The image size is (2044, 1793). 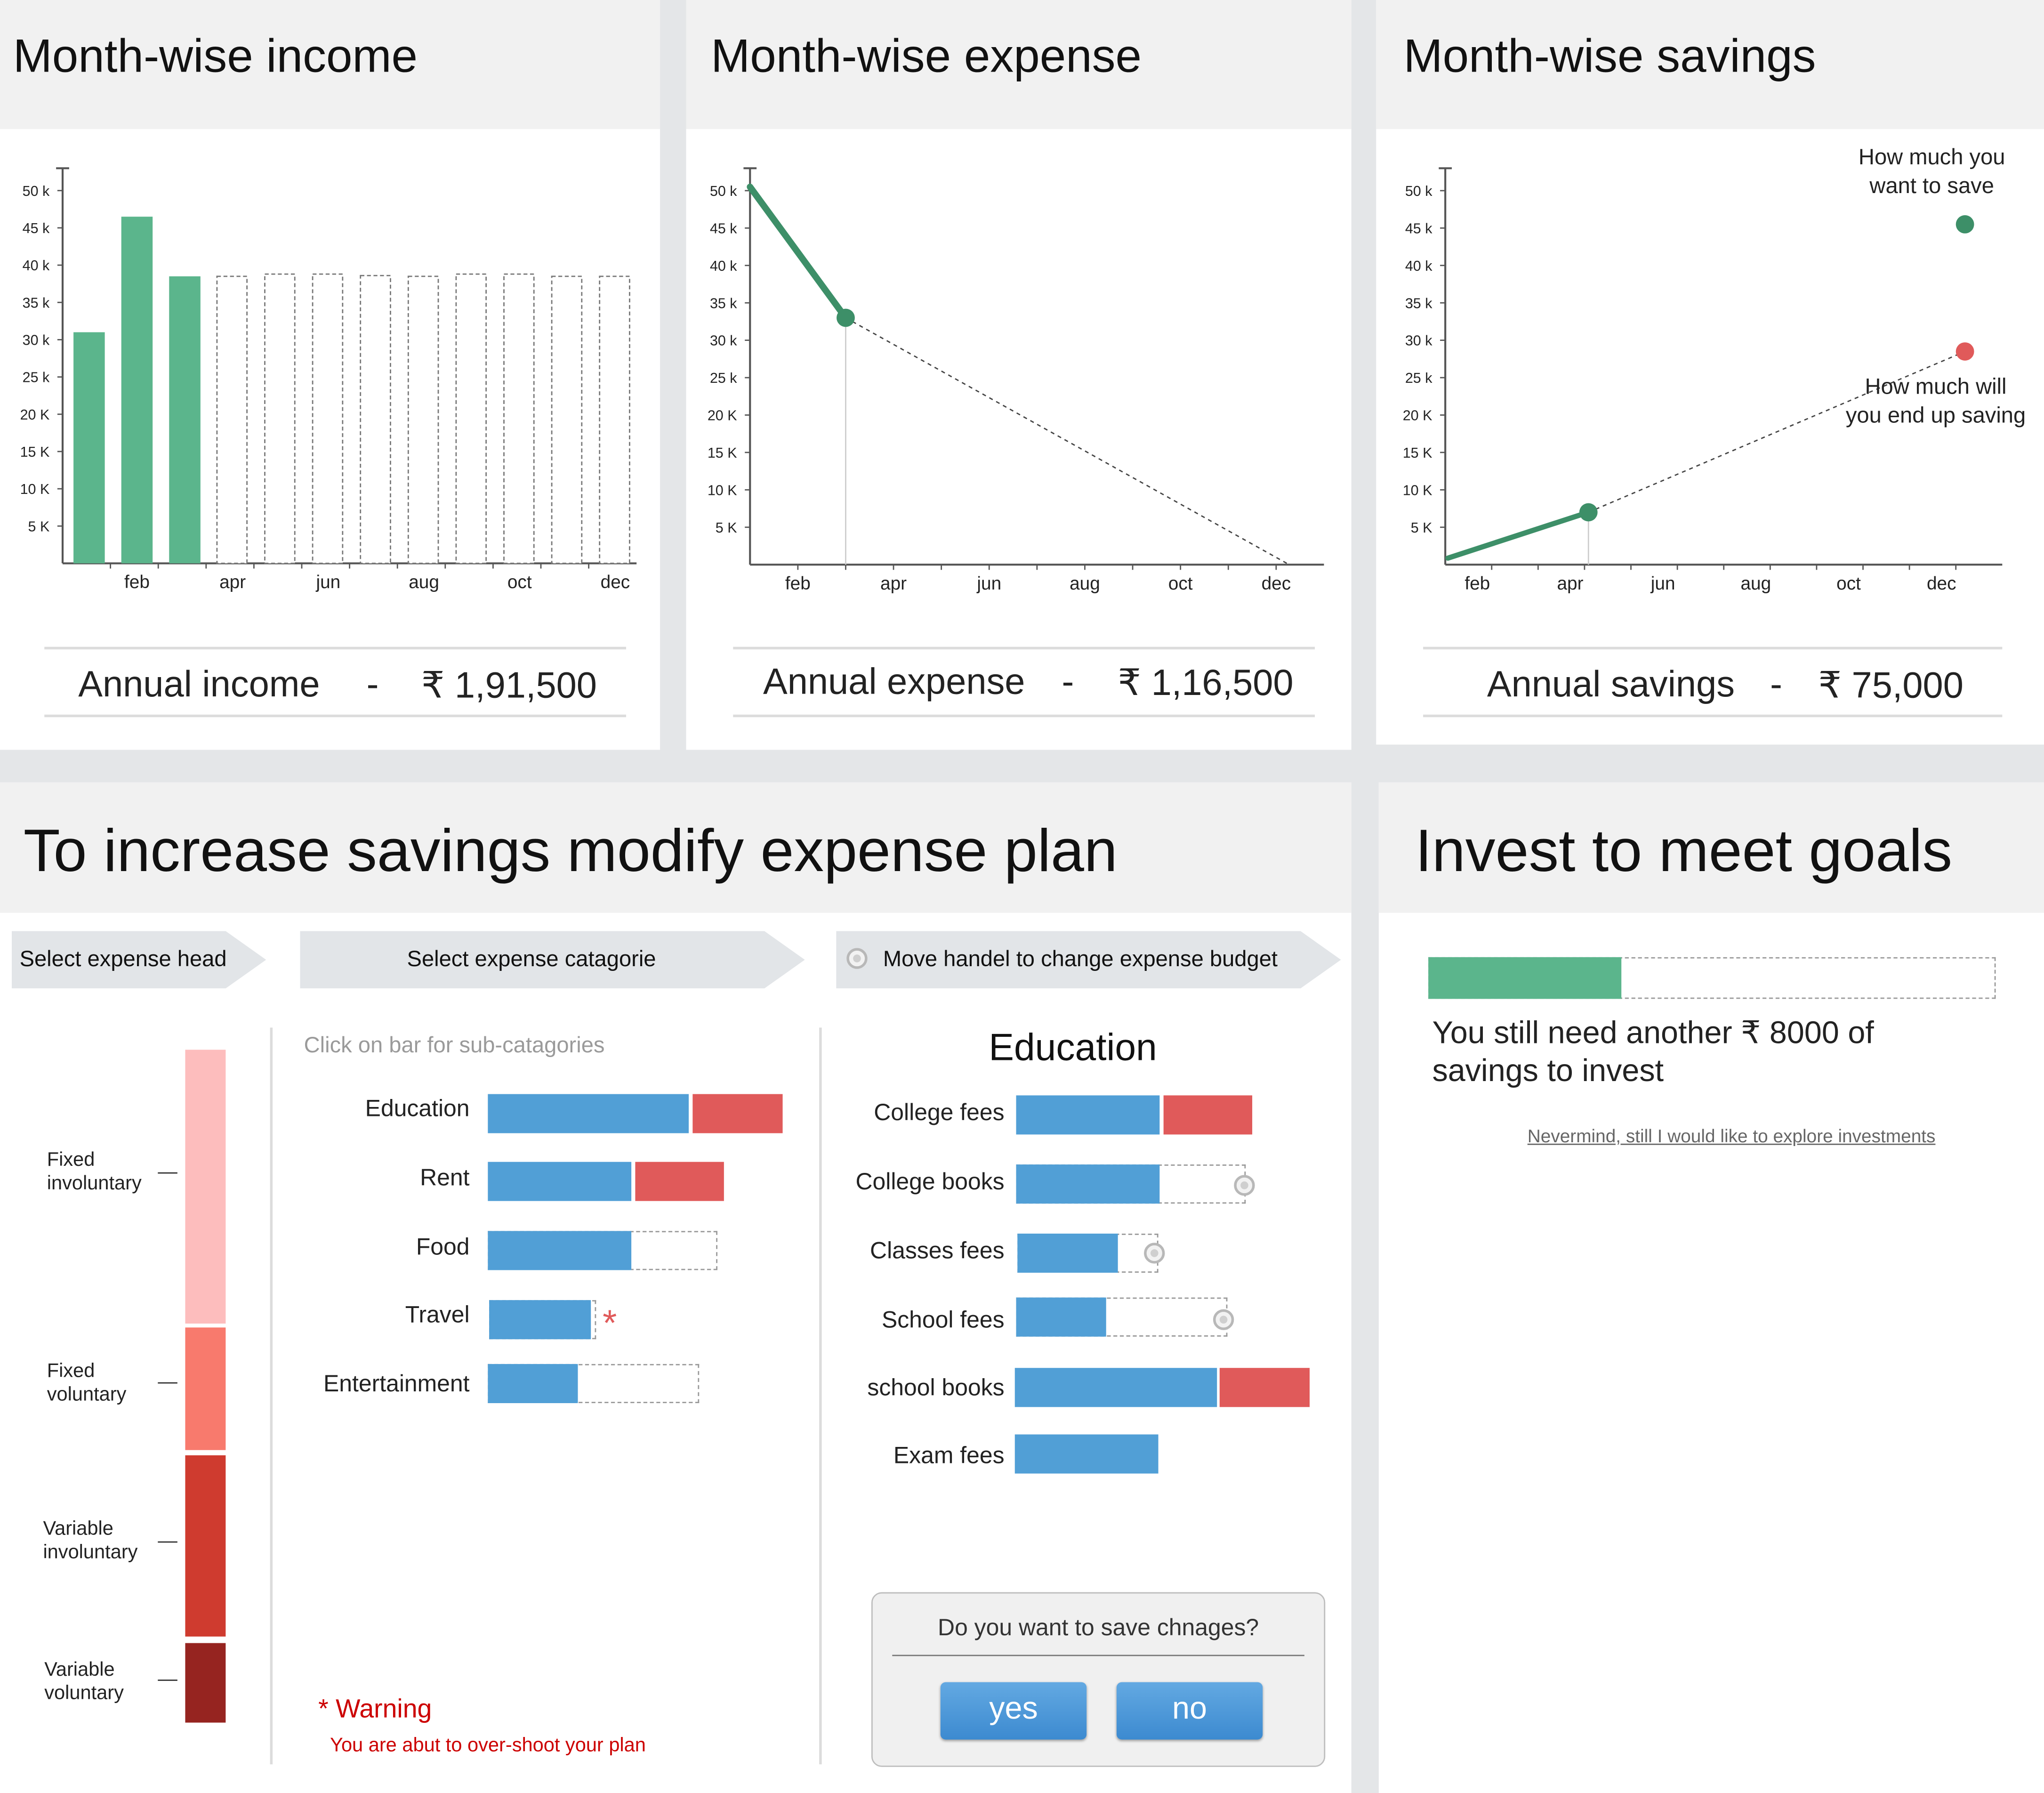 What do you see at coordinates (1964, 351) in the screenshot?
I see `savings-projection-point` at bounding box center [1964, 351].